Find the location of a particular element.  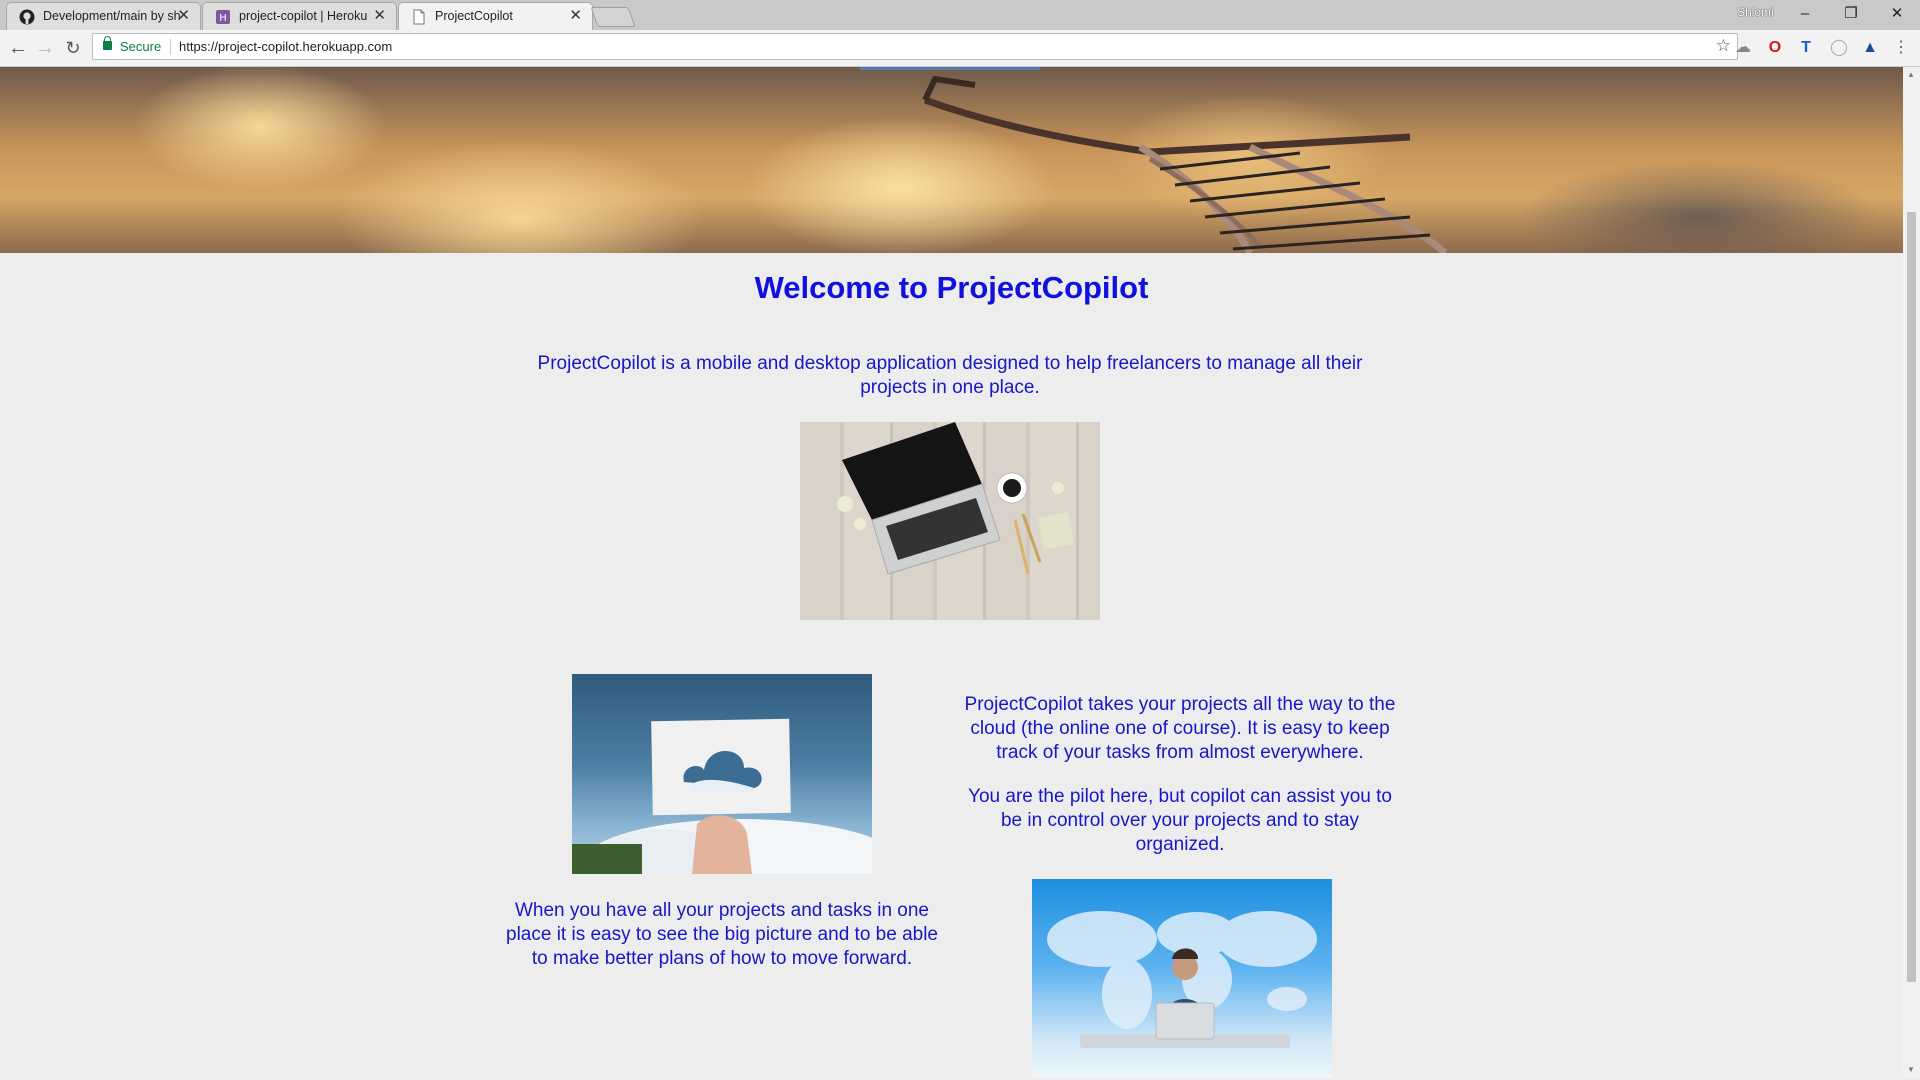

document-icon is located at coordinates (419, 17).